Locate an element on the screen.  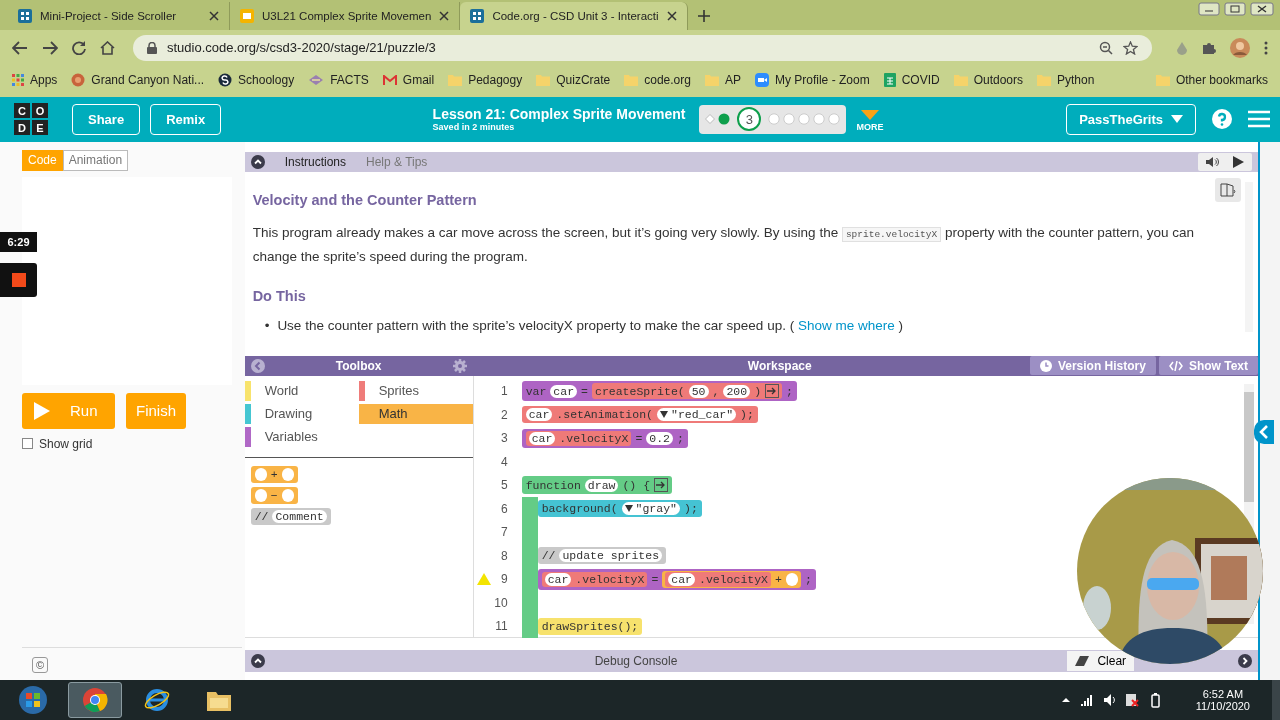
bookmark: FACTS is located at coordinates (338, 80).